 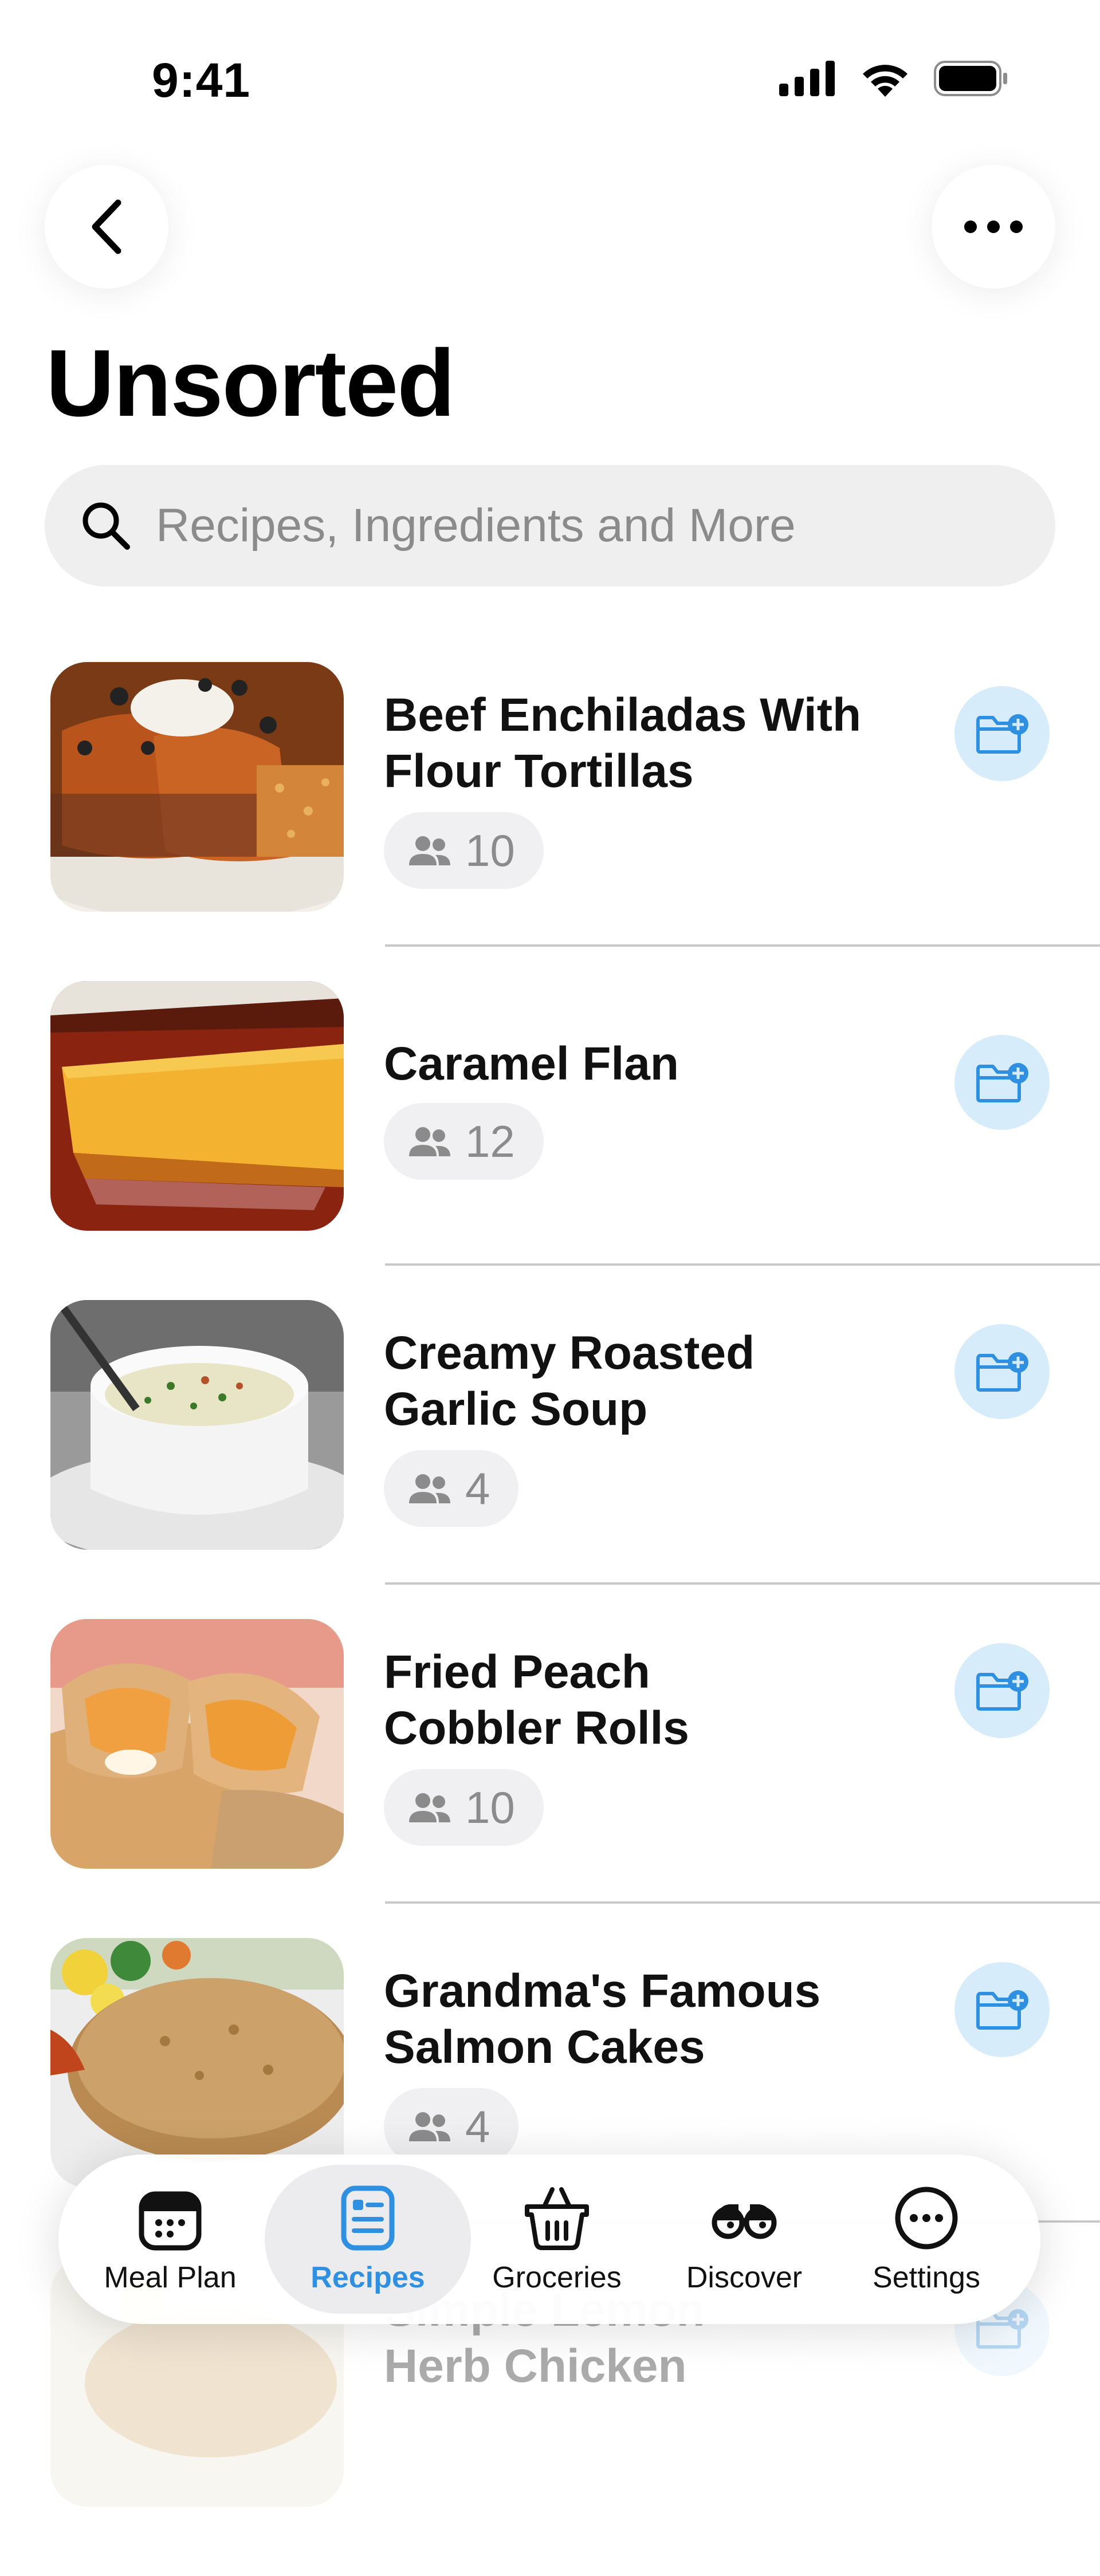 I want to click on recipe-title-line: Garlic Soup, so click(x=516, y=1409).